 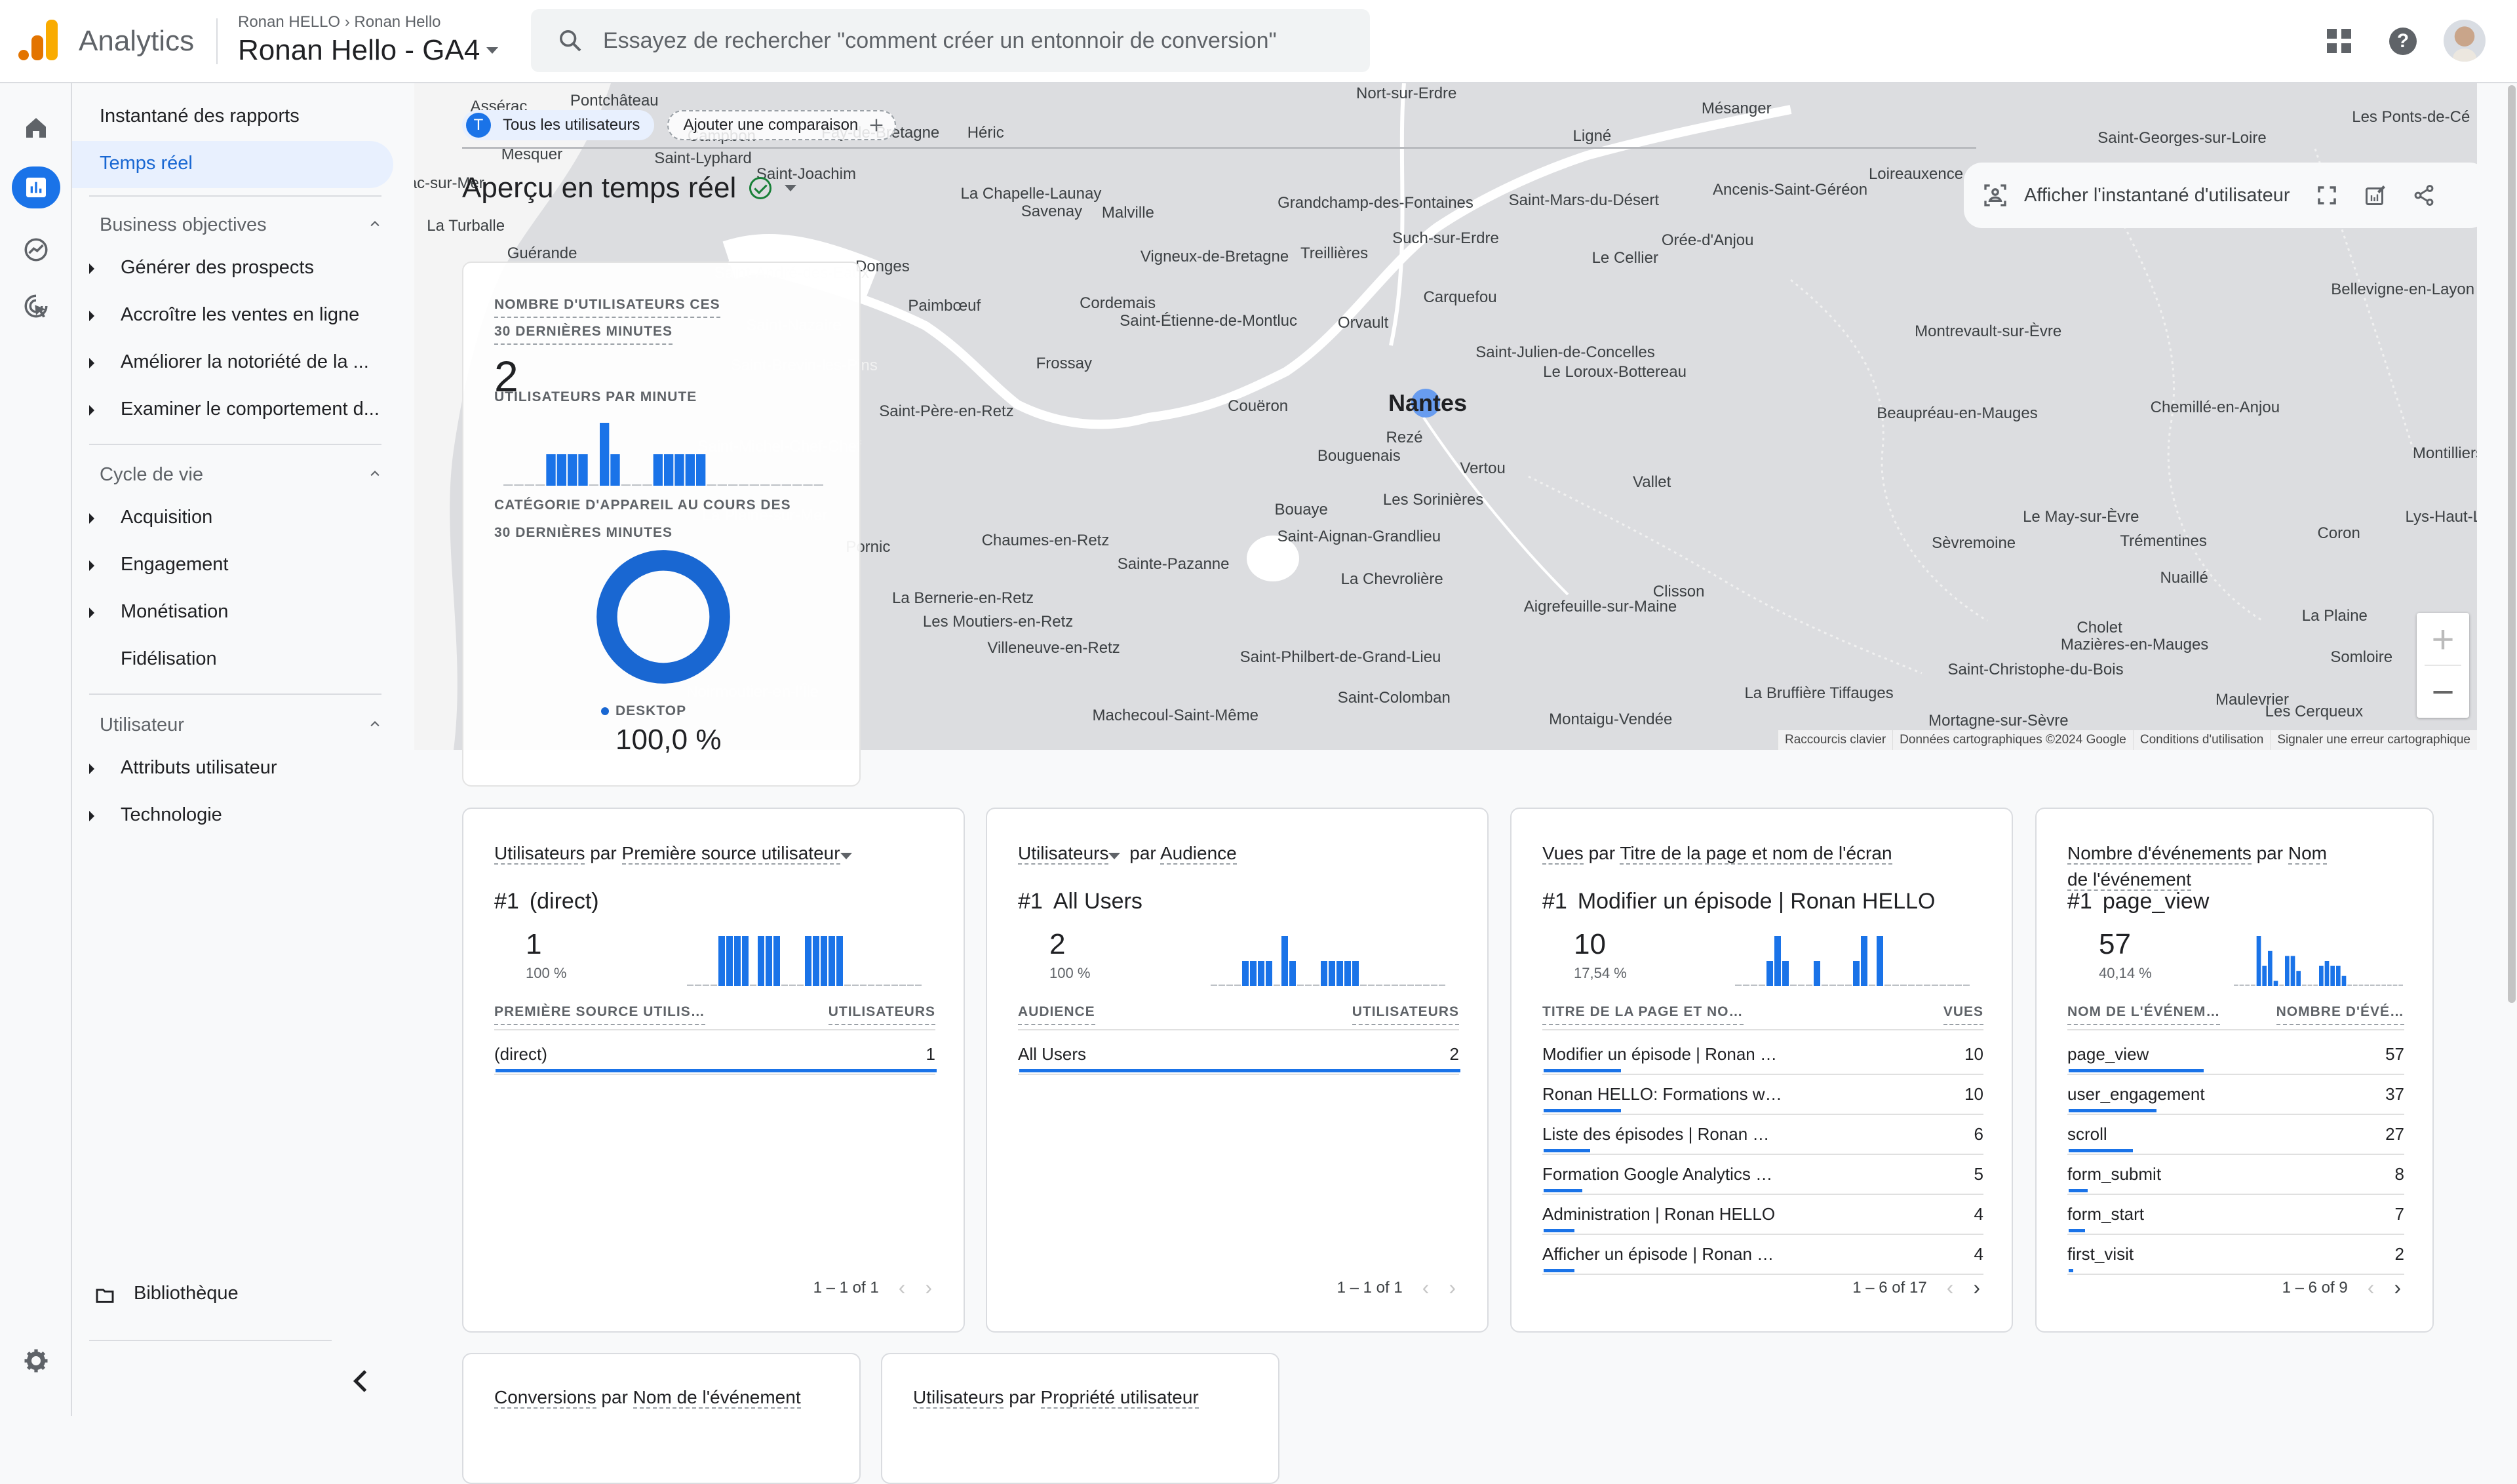 What do you see at coordinates (1198, 854) in the screenshot?
I see `dimension-selector: Audience` at bounding box center [1198, 854].